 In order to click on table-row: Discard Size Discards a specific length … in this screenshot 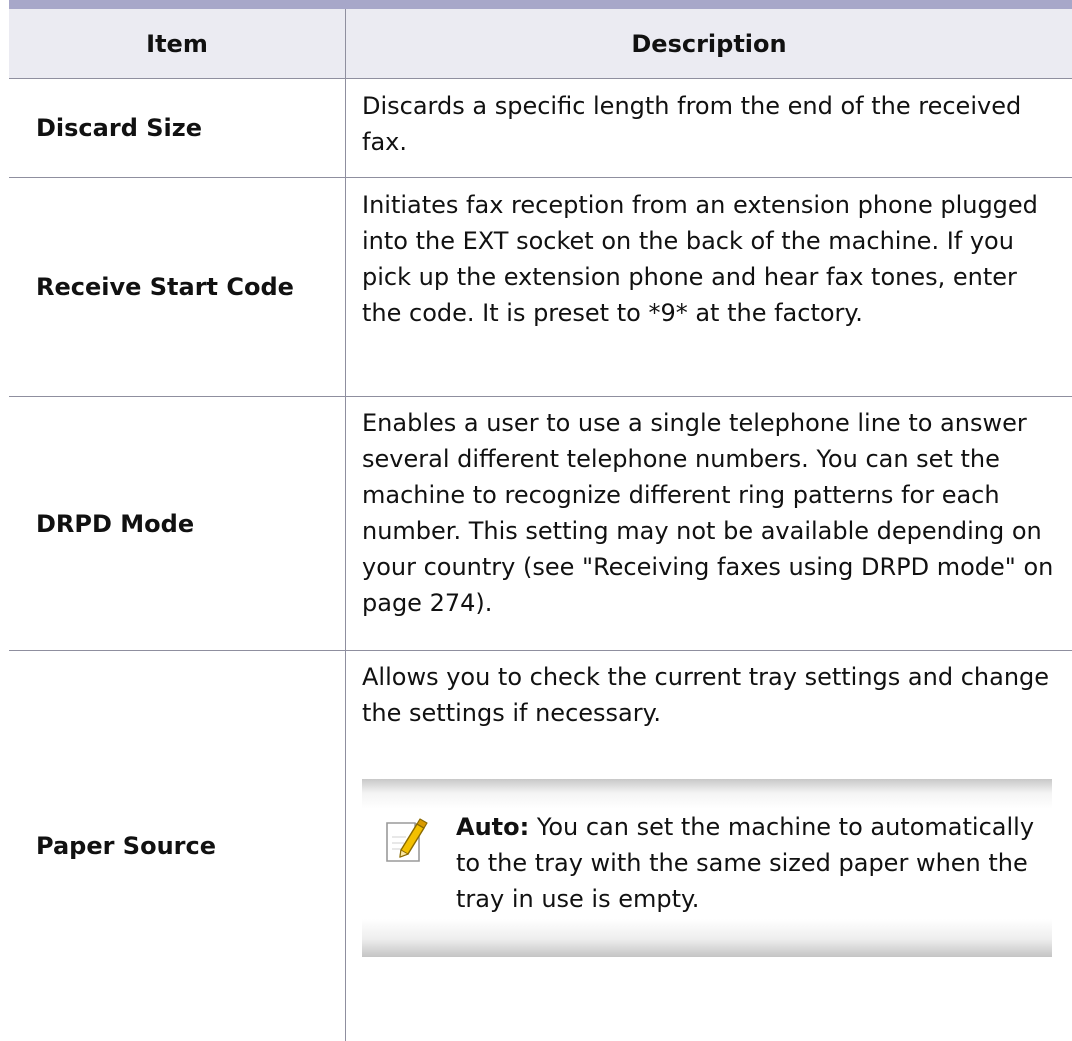, I will do `click(540, 128)`.